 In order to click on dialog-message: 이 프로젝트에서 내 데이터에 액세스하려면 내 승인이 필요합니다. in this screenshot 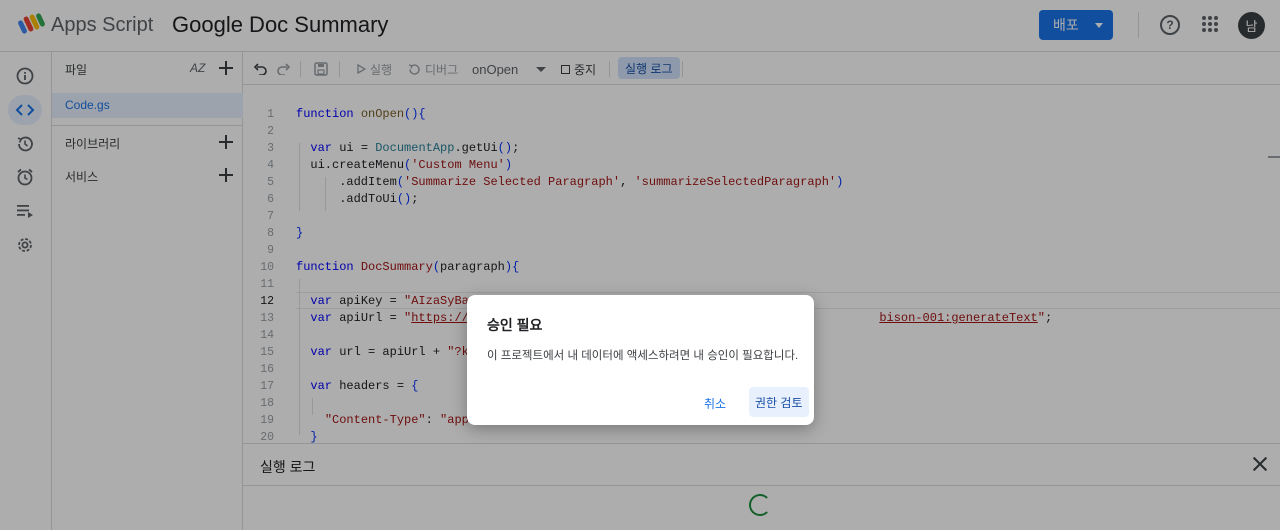, I will do `click(643, 356)`.